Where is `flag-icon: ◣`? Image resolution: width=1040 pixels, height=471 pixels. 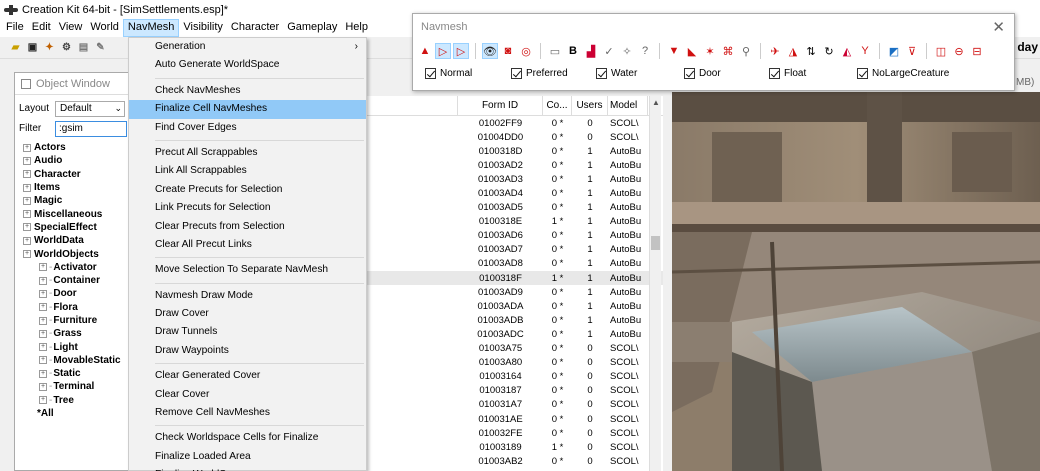
flag-icon: ◣ is located at coordinates (692, 51).